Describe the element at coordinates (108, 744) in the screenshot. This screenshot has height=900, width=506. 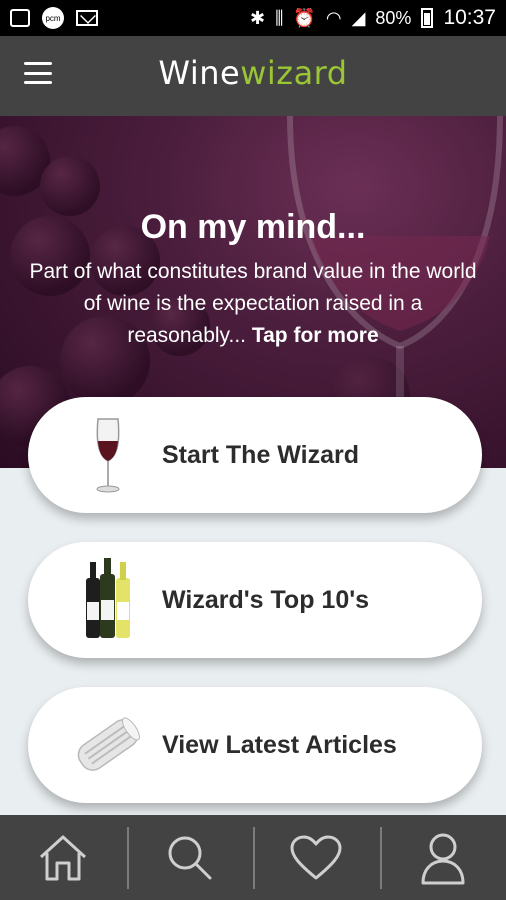
I see `newspaper-icon` at that location.